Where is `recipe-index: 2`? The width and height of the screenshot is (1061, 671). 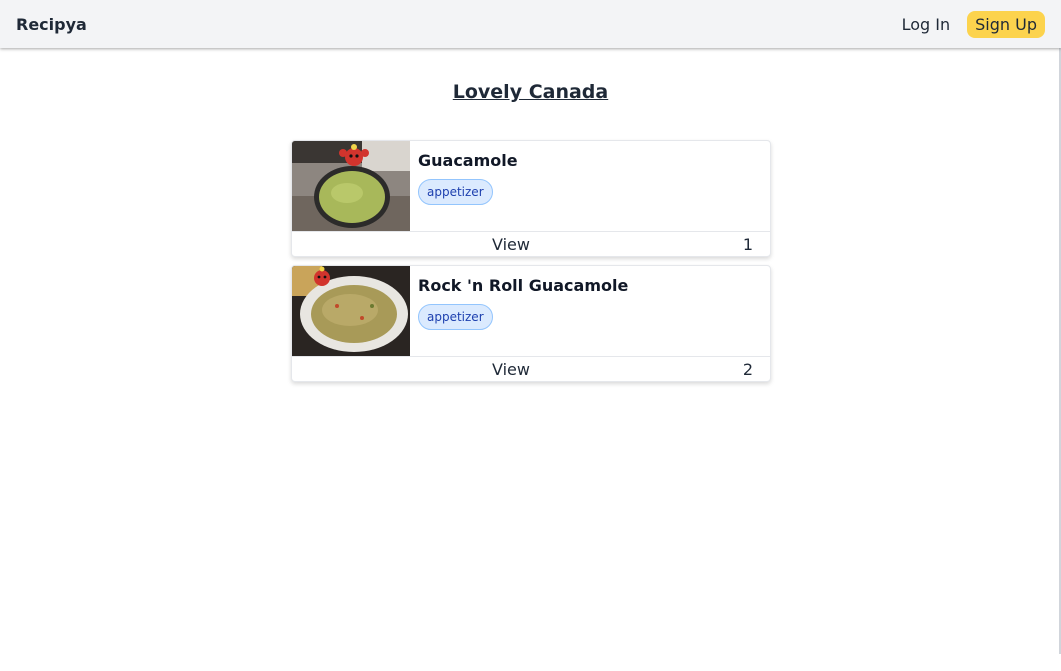 recipe-index: 2 is located at coordinates (747, 369).